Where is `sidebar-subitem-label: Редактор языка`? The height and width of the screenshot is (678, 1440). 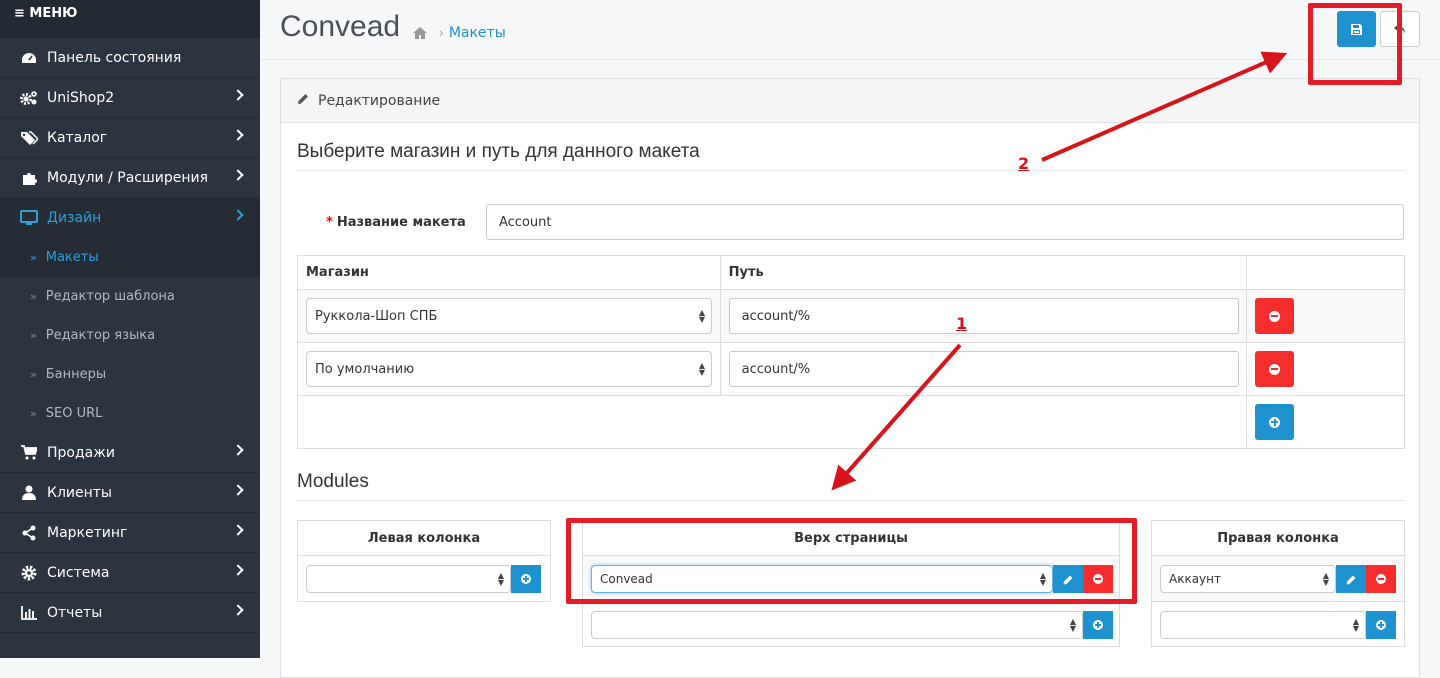 sidebar-subitem-label: Редактор языка is located at coordinates (100, 335).